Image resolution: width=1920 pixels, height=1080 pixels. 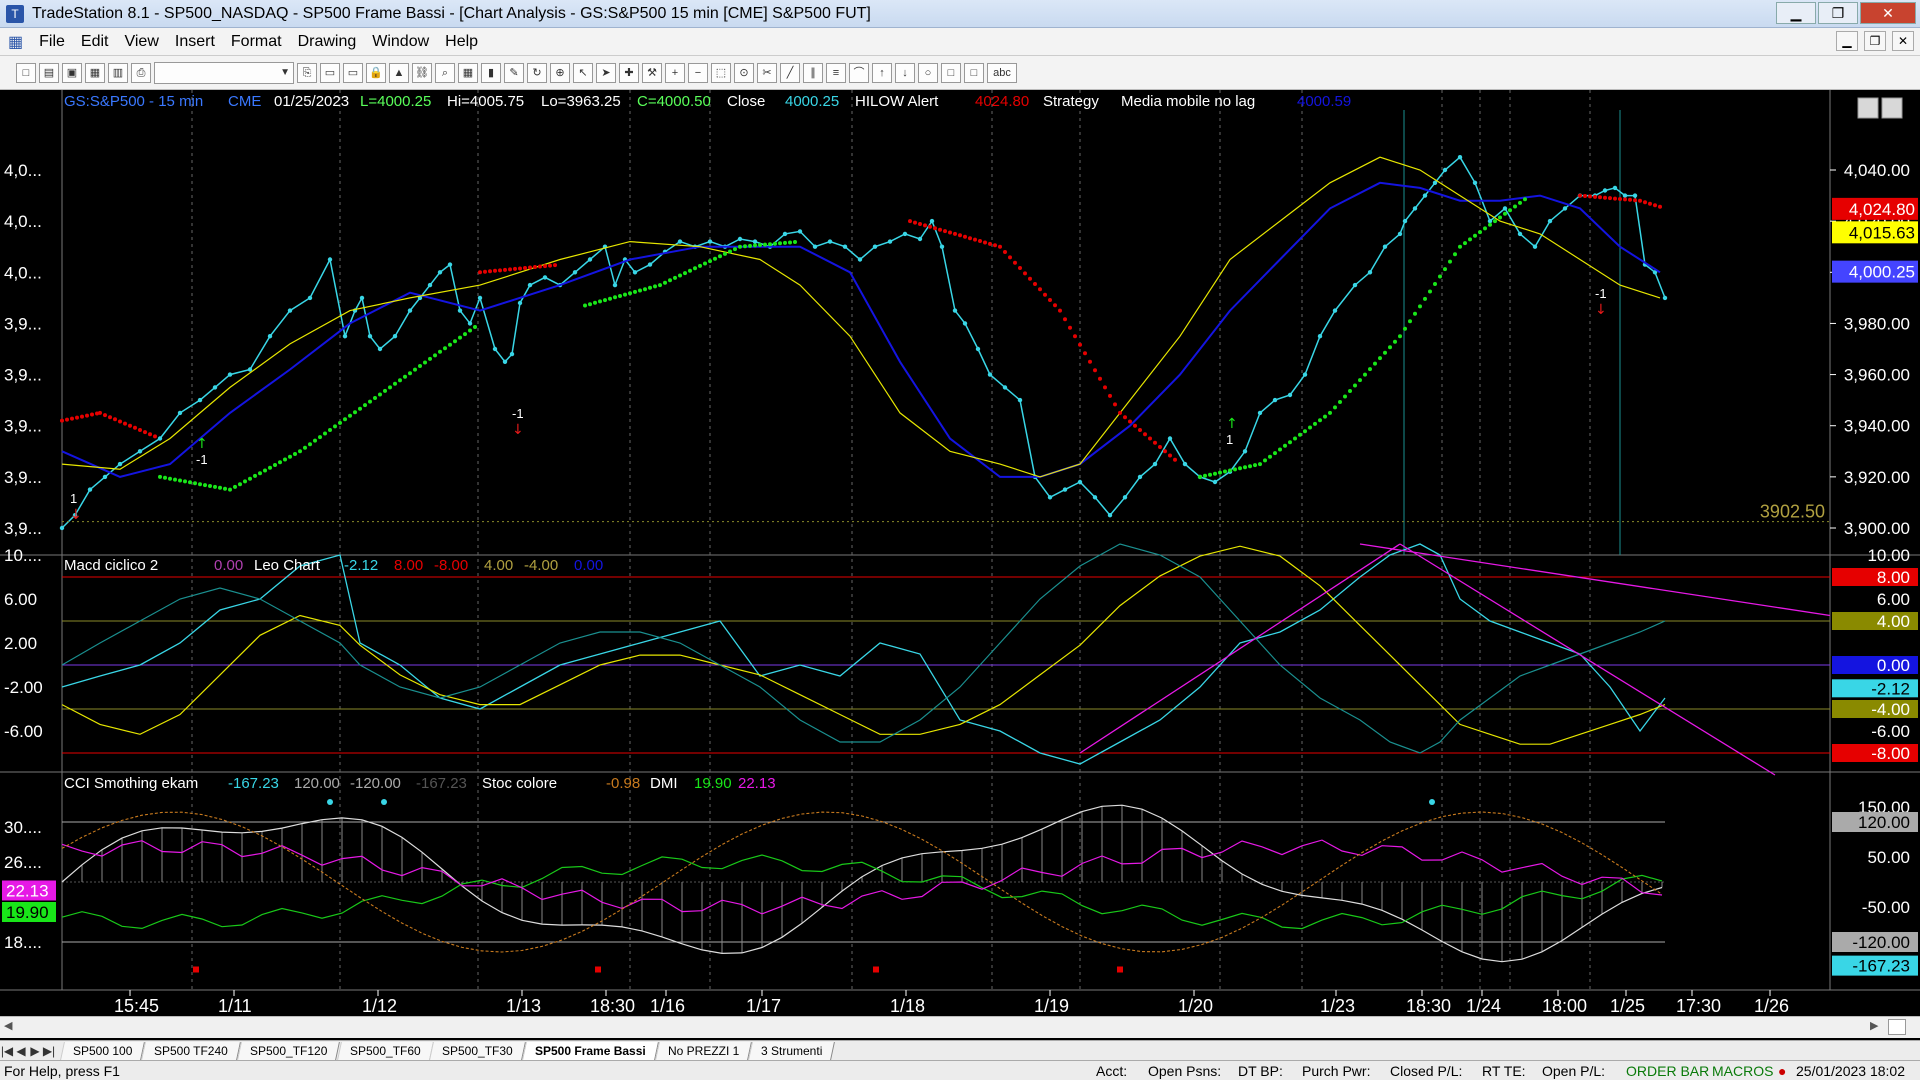 What do you see at coordinates (7, 1051) in the screenshot?
I see `tab-first-icon: |◀` at bounding box center [7, 1051].